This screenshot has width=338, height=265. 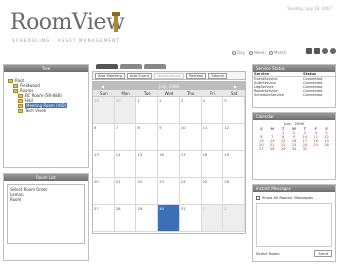 I want to click on calendar-day-cell: 5, so click(x=234, y=110).